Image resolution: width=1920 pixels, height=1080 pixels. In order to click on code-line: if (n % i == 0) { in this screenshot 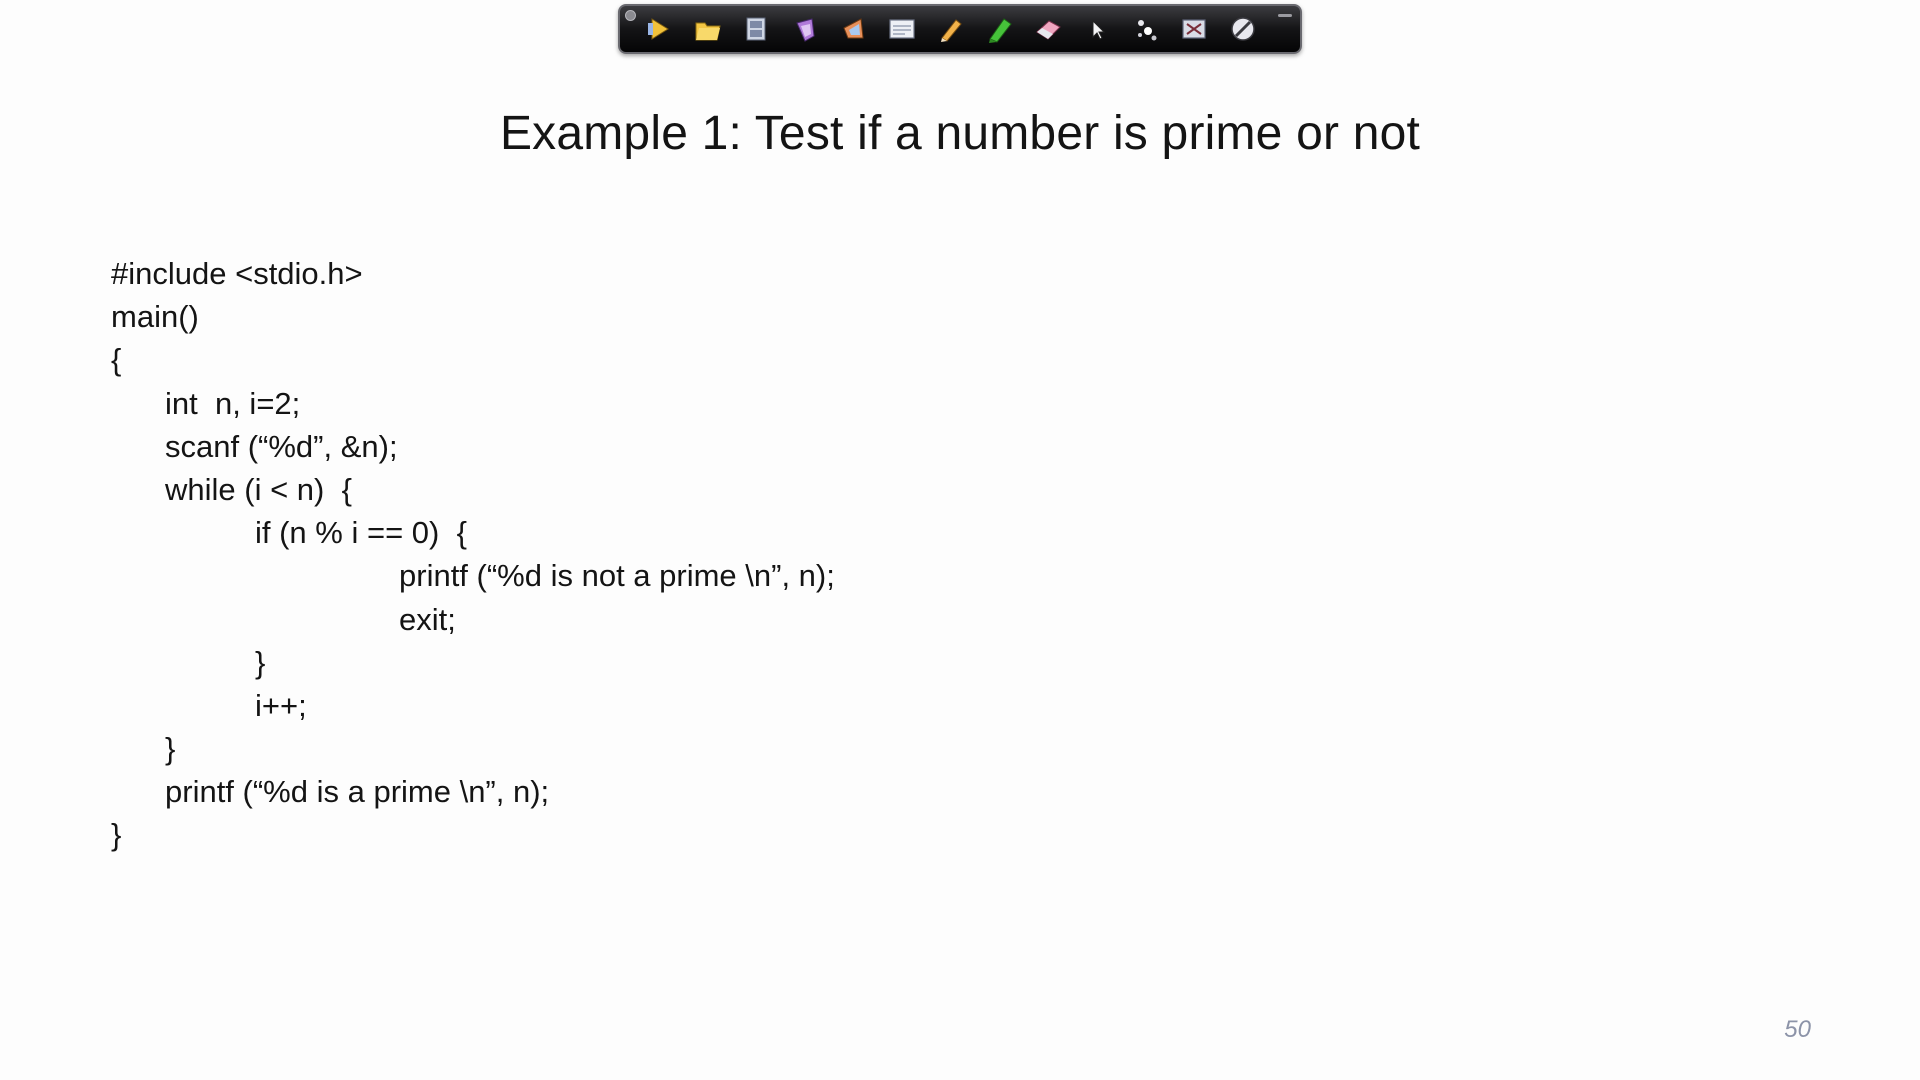, I will do `click(361, 533)`.